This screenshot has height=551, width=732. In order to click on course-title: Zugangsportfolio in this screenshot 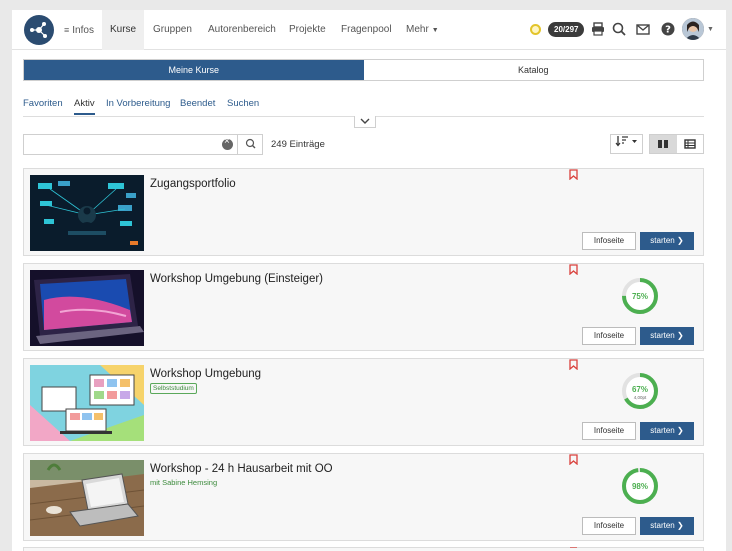, I will do `click(193, 184)`.